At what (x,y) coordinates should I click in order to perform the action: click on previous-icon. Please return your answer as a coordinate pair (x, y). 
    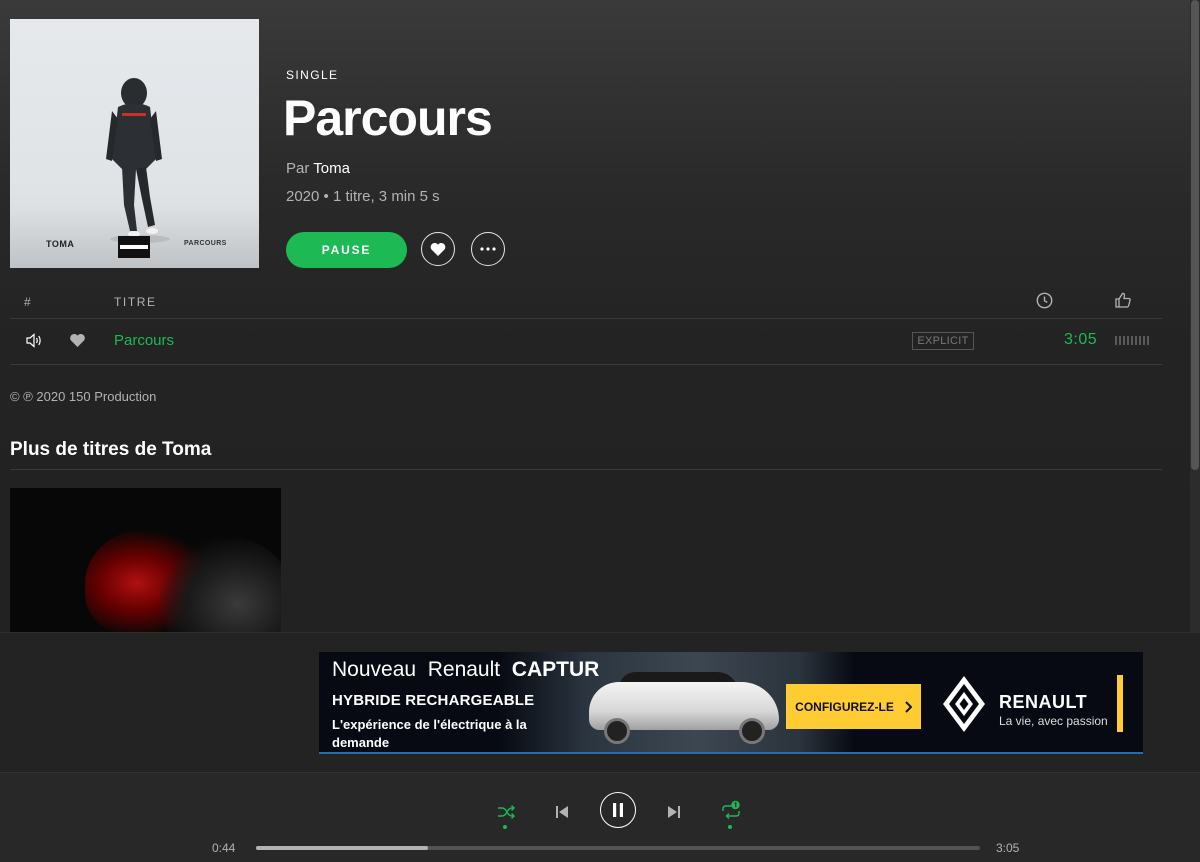
    Looking at the image, I should click on (562, 812).